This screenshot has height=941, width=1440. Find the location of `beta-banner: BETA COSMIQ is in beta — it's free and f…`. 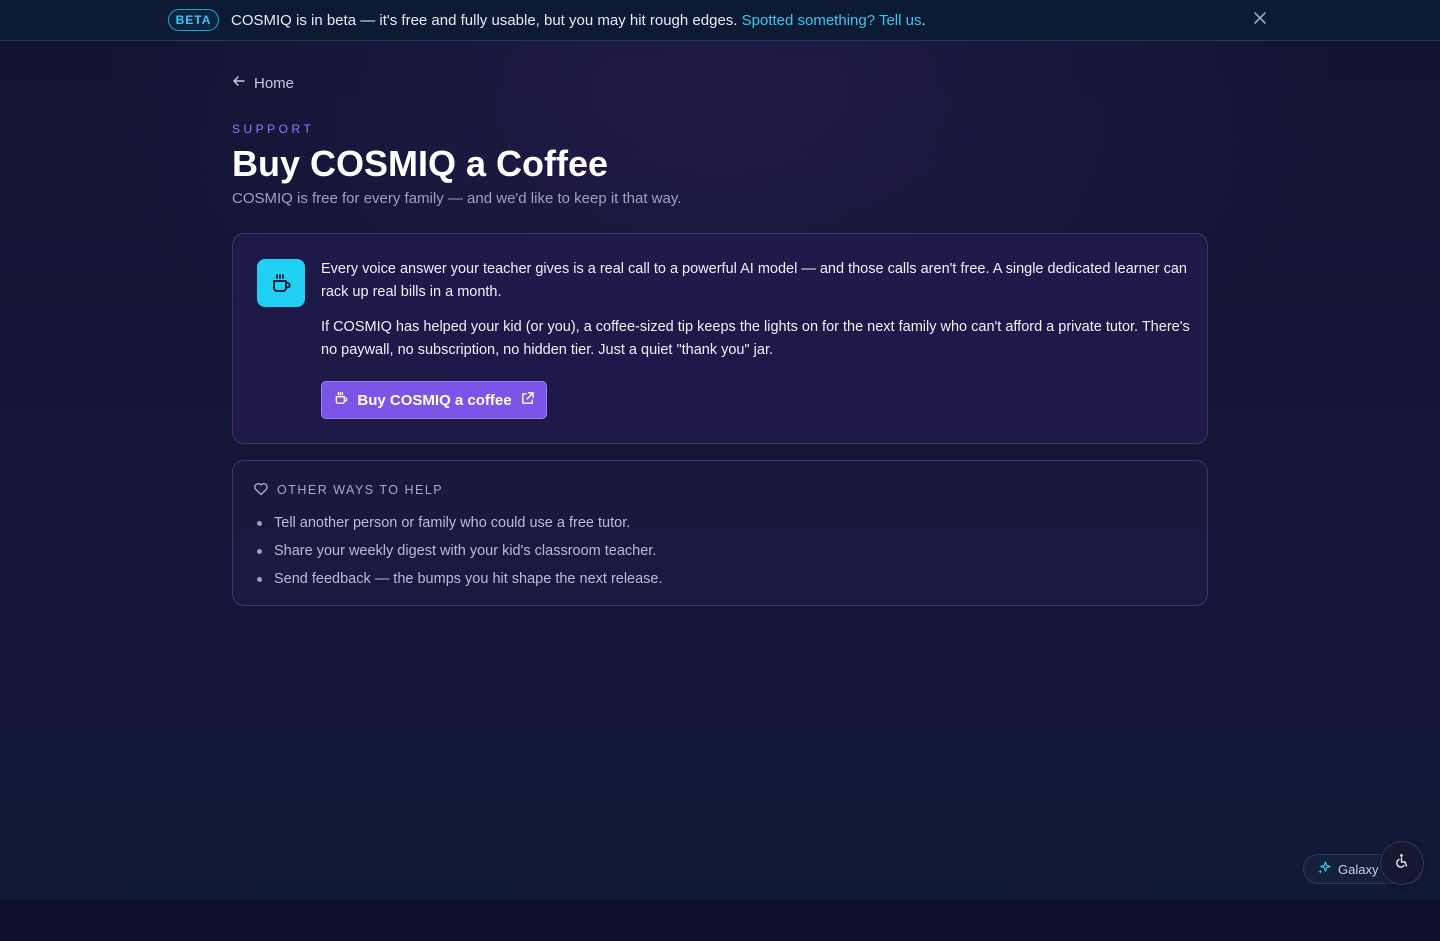

beta-banner: BETA COSMIQ is in beta — it's free and f… is located at coordinates (720, 20).